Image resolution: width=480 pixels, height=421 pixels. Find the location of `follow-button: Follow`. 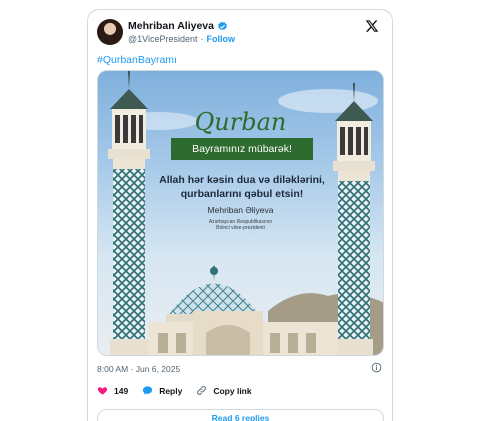

follow-button: Follow is located at coordinates (221, 39).